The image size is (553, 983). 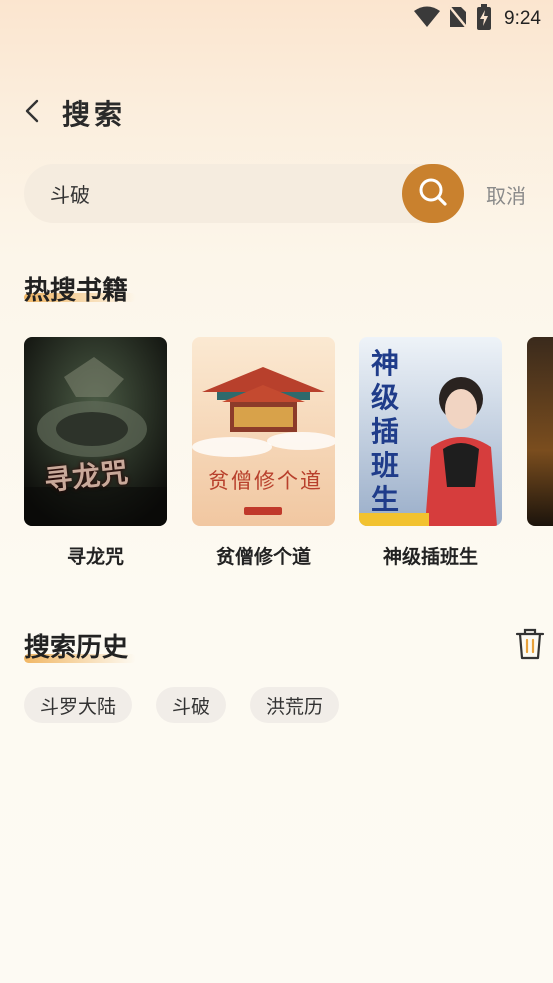 I want to click on book-card-4-partial, so click(x=540, y=431).